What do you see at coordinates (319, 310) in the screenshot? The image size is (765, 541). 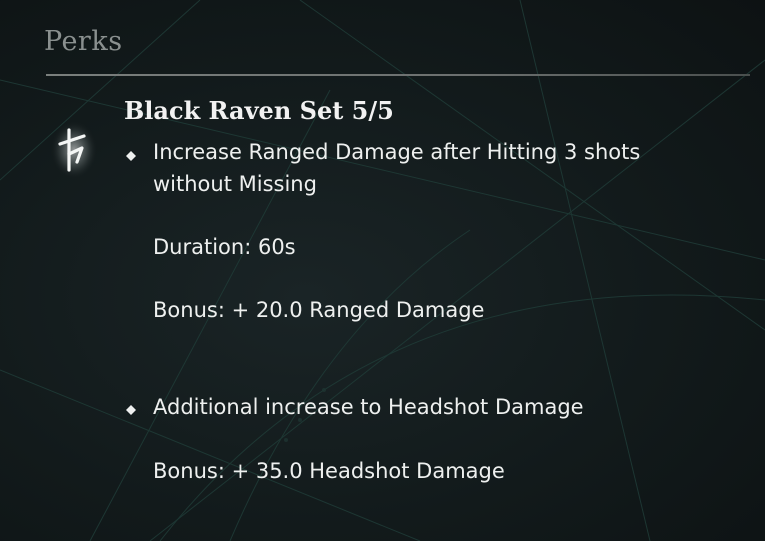 I see `perk-bonus: Bonus: + 20.0 Ranged Damage` at bounding box center [319, 310].